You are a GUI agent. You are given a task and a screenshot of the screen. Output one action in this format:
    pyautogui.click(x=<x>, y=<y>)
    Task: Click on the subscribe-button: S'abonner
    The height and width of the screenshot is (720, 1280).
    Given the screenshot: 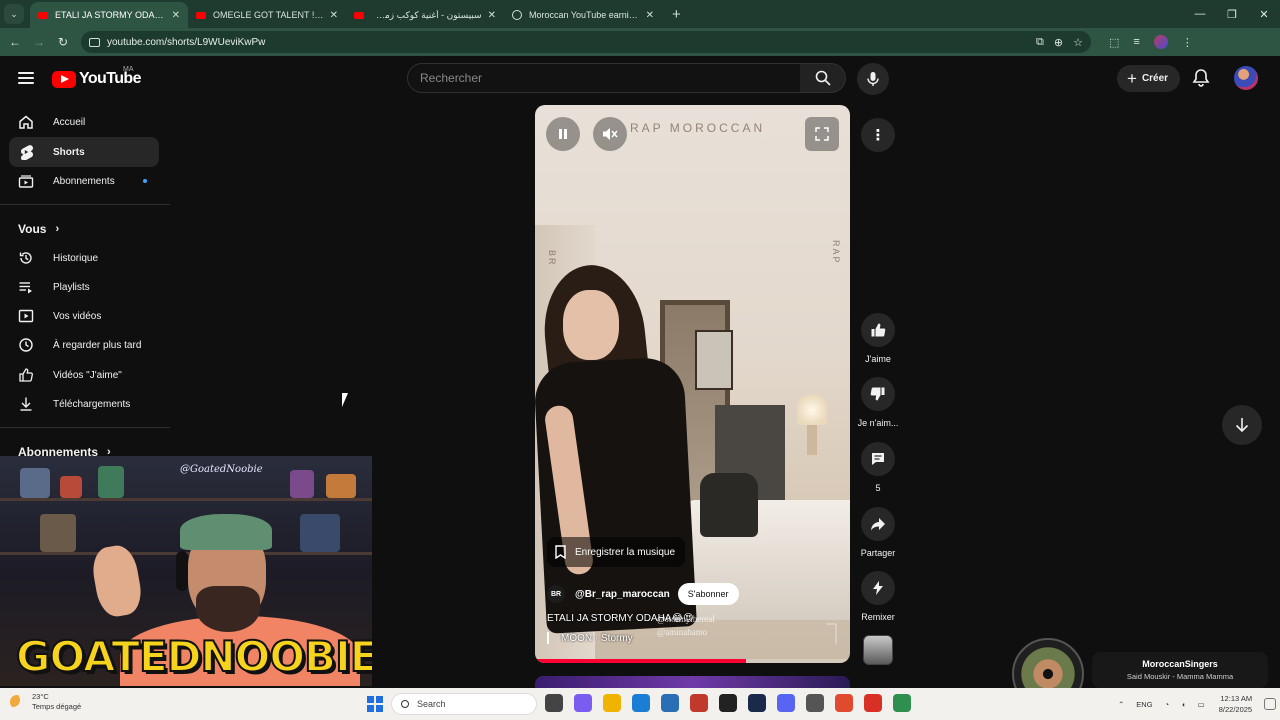 What is the action you would take?
    pyautogui.click(x=708, y=594)
    